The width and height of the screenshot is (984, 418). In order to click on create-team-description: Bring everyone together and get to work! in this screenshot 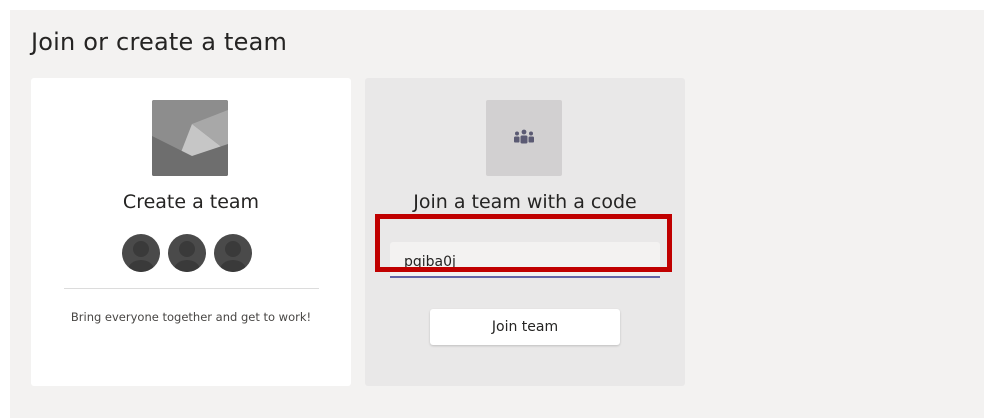, I will do `click(191, 317)`.